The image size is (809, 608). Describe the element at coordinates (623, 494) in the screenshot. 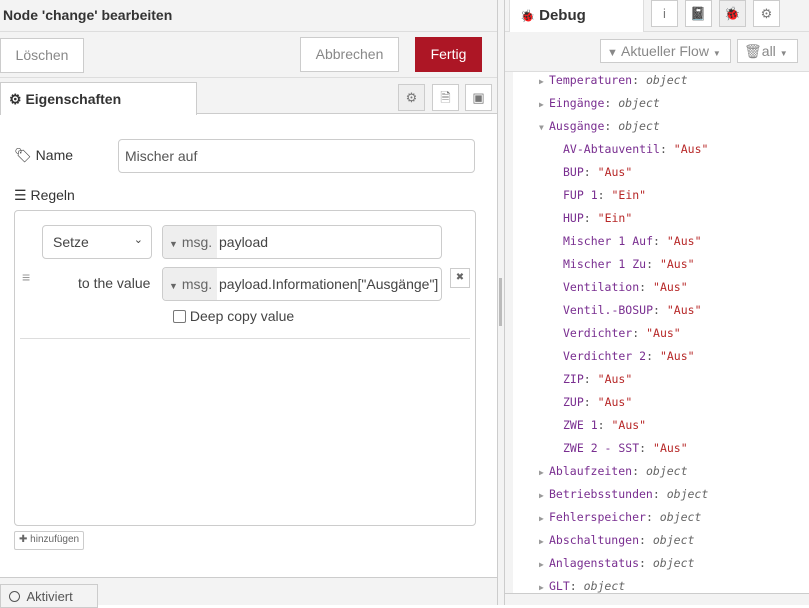

I see `debug-property-row: ▶ Betriebsstunden: object` at that location.